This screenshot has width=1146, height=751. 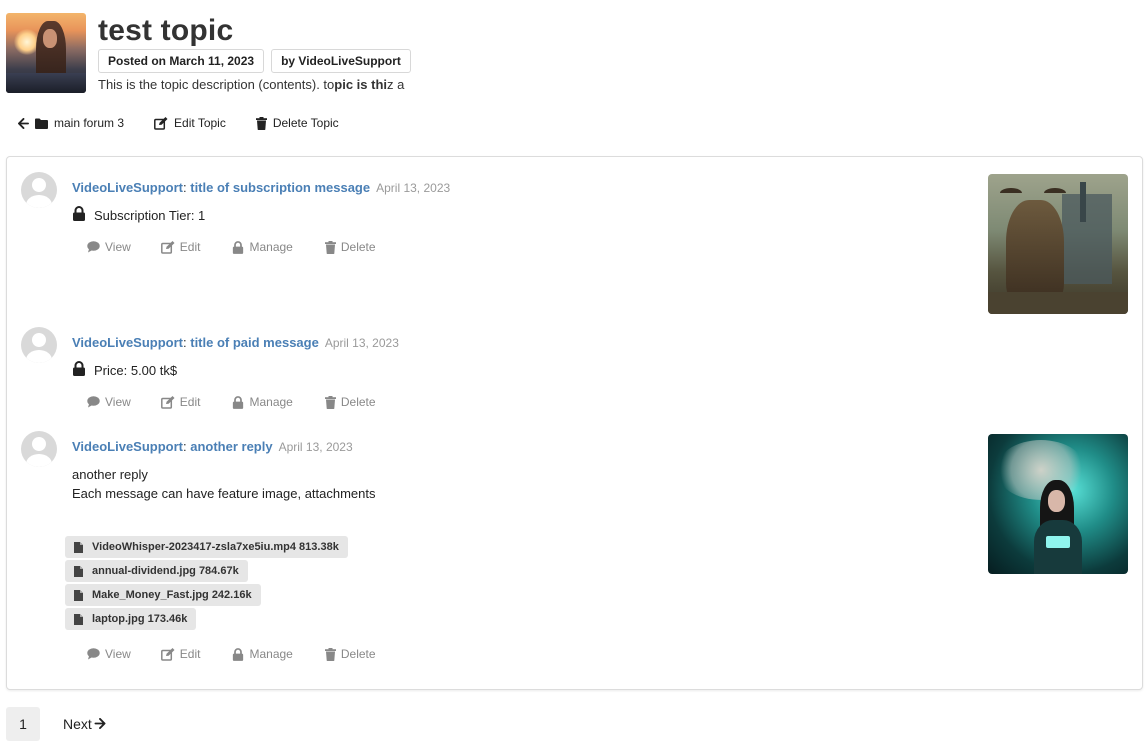 I want to click on edit-topic-label: Edit Topic, so click(x=200, y=123).